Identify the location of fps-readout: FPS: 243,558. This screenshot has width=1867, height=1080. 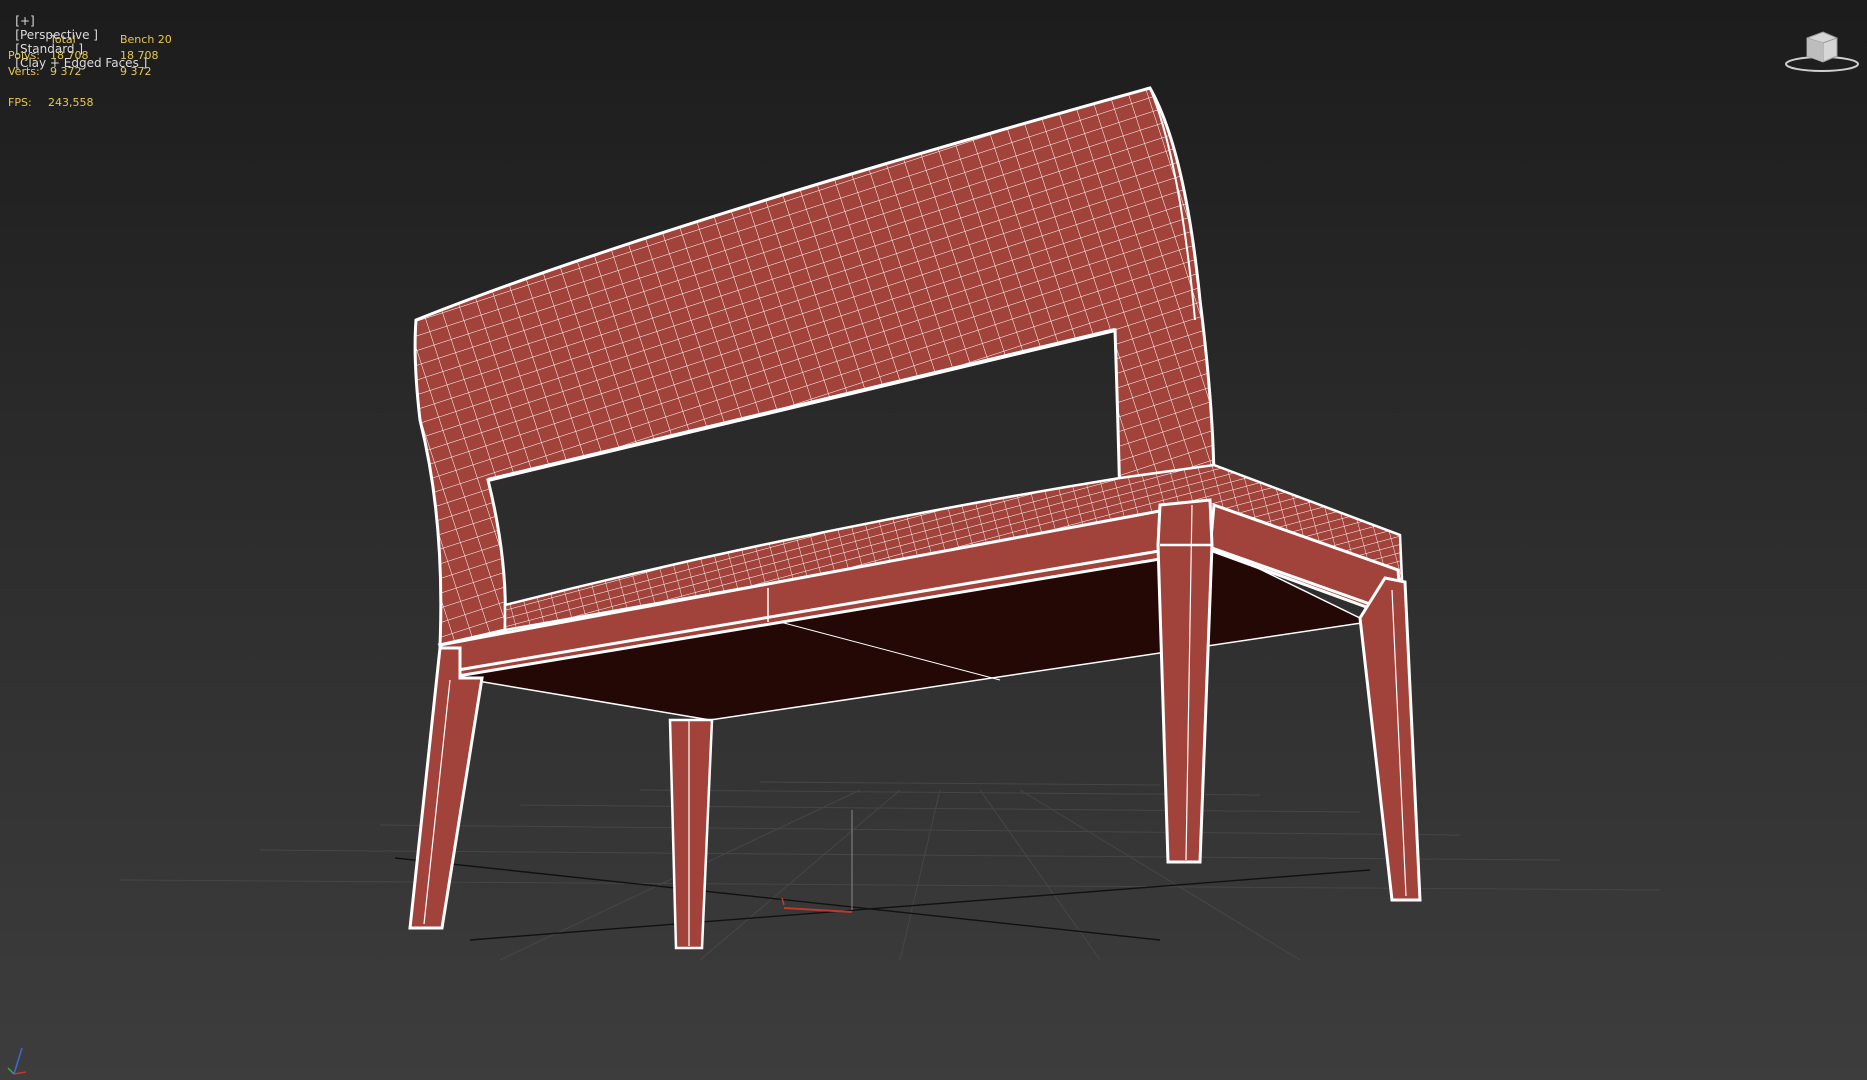
(51, 102).